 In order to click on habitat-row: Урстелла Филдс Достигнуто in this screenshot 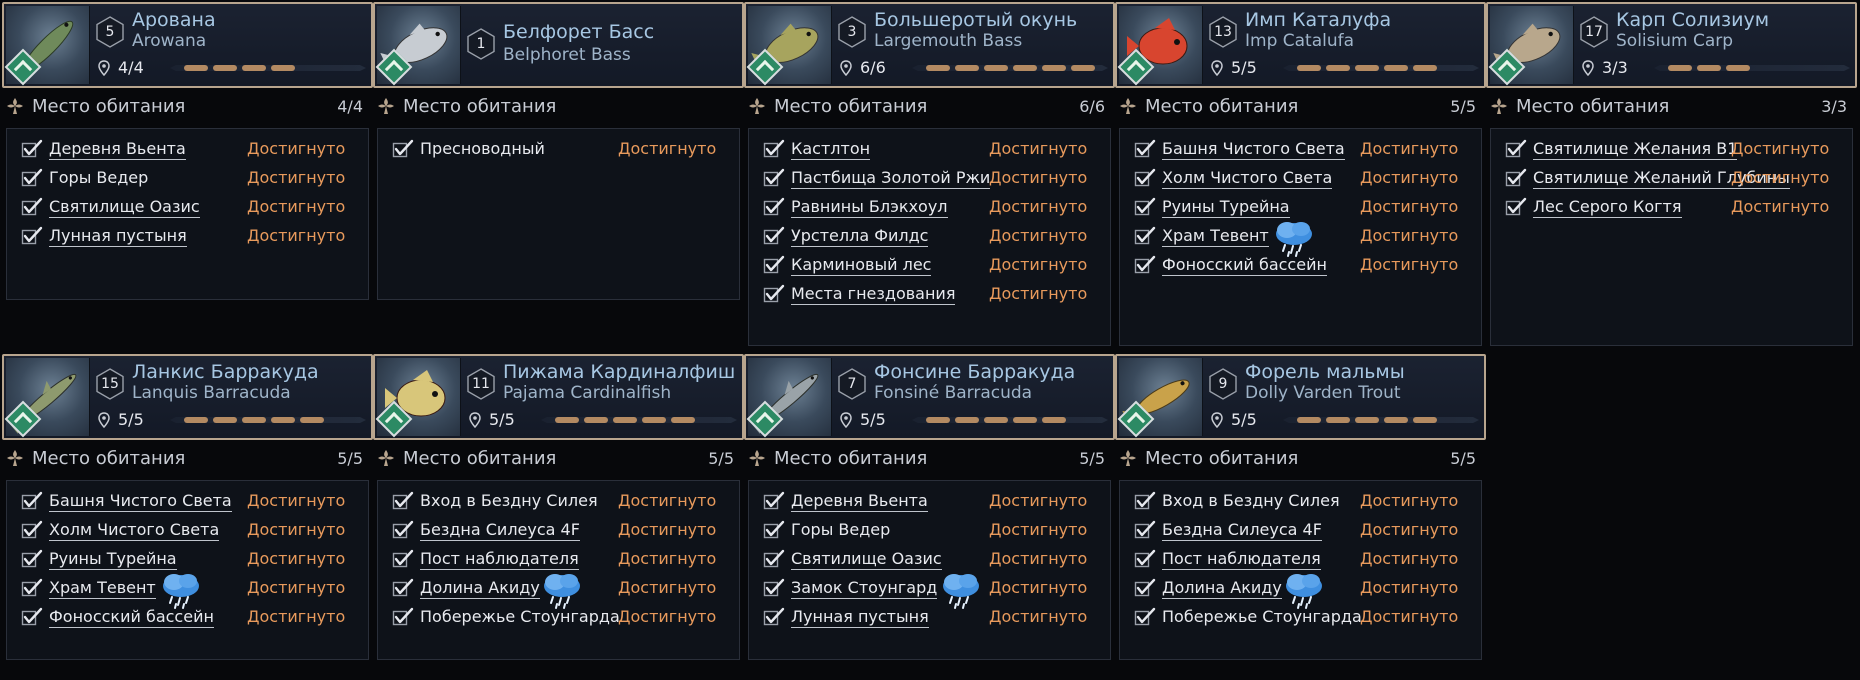, I will do `click(930, 236)`.